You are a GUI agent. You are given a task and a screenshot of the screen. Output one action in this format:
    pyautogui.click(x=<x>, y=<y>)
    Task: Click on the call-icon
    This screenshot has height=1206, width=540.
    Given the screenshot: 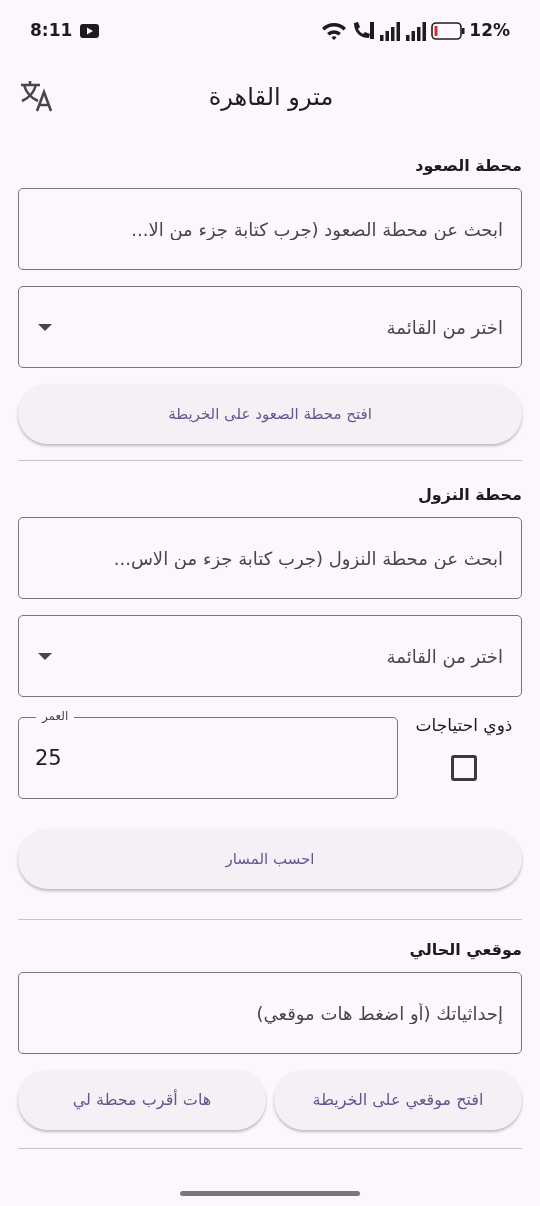 What is the action you would take?
    pyautogui.click(x=363, y=31)
    